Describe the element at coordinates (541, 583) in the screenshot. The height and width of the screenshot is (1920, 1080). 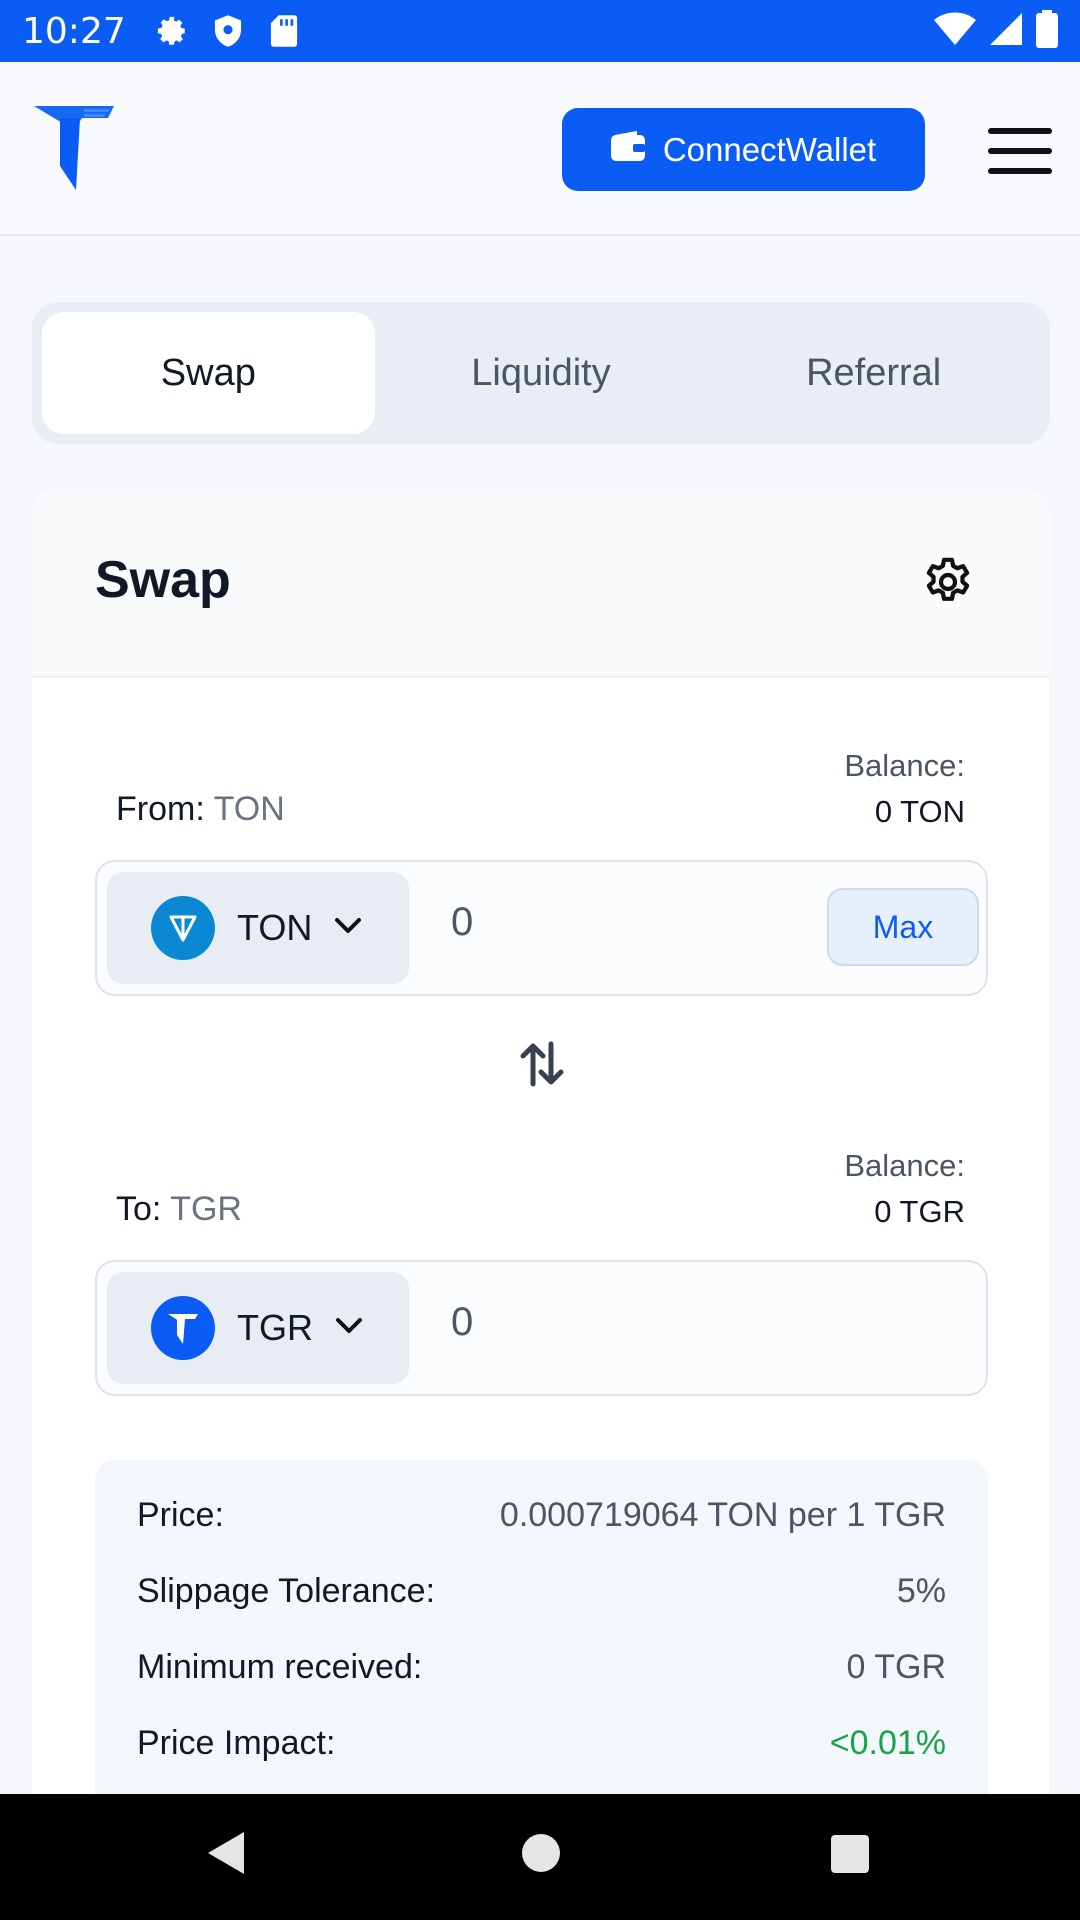
I see `swap-card-header: Swap` at that location.